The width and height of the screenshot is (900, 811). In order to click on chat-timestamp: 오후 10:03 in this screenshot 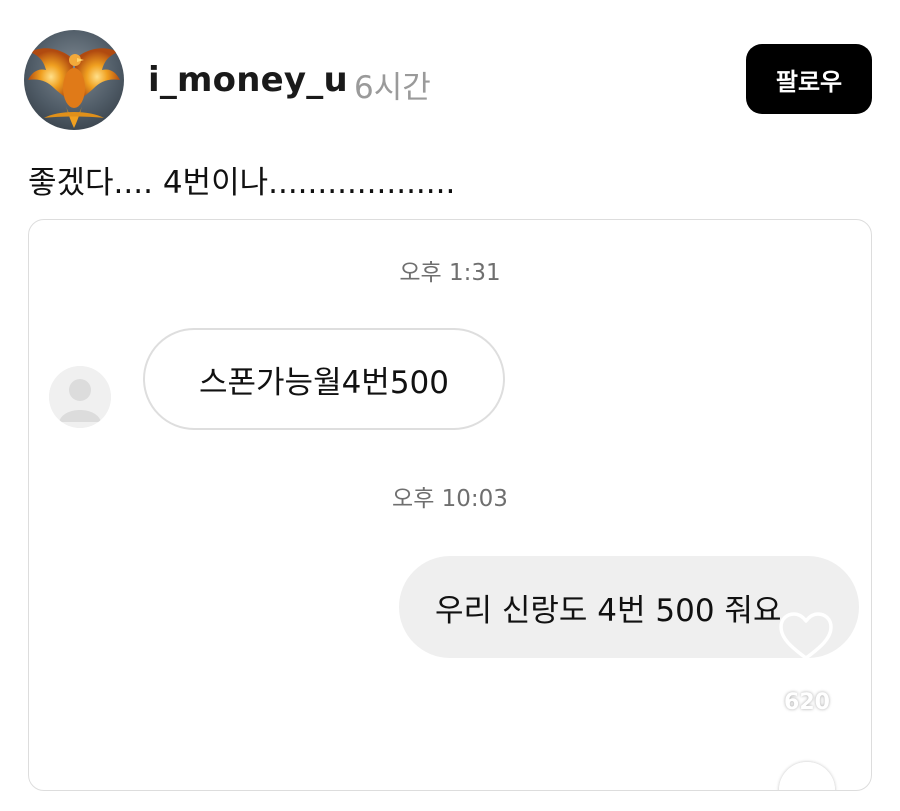, I will do `click(450, 499)`.